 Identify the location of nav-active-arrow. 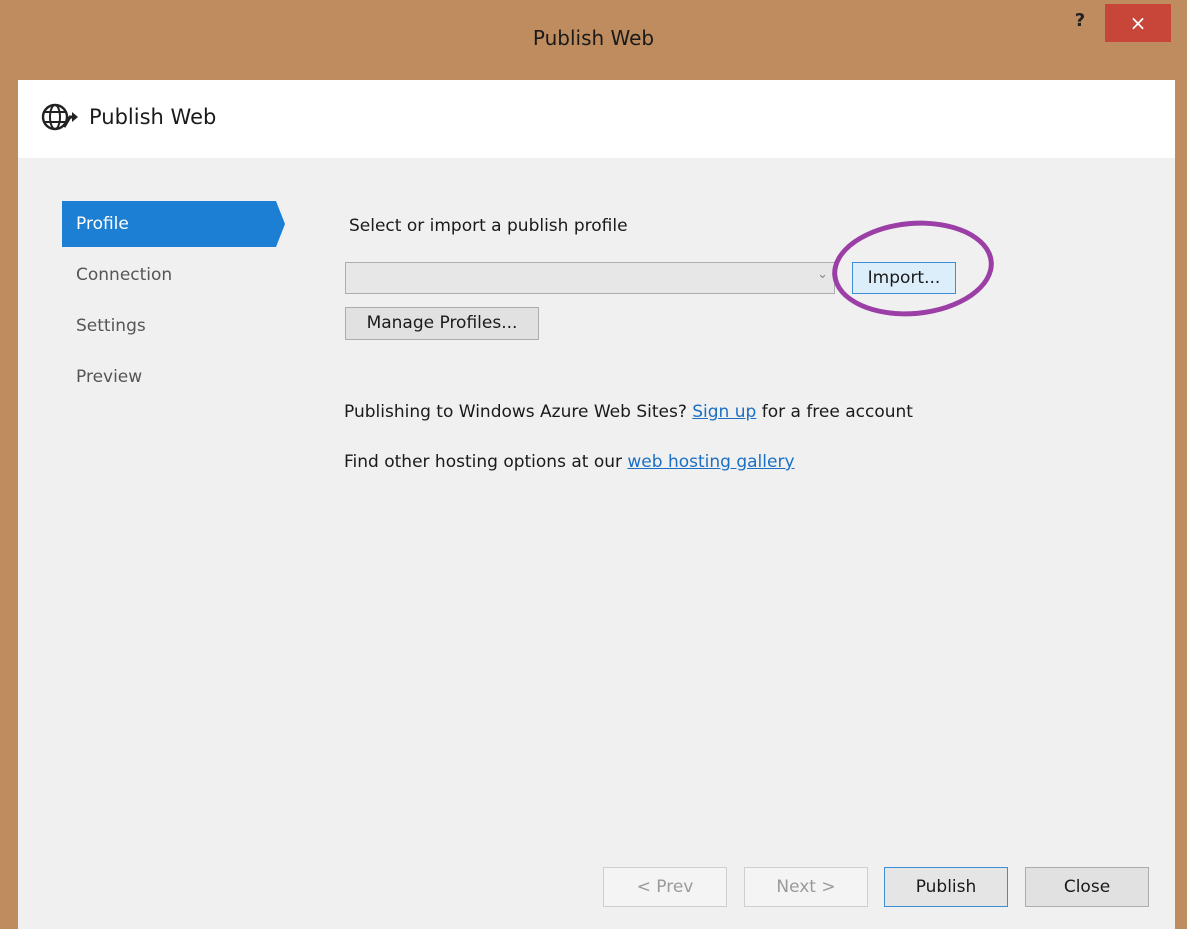
(280, 224).